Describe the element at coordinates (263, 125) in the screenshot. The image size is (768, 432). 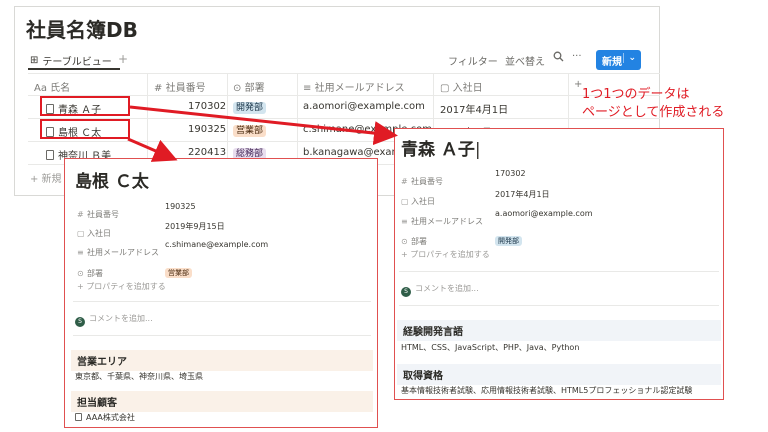
I see `arrow-to-aomori-card` at that location.